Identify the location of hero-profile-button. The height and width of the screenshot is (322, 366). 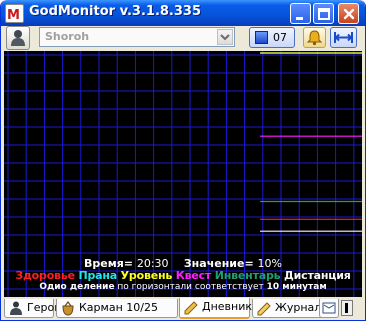
(18, 38).